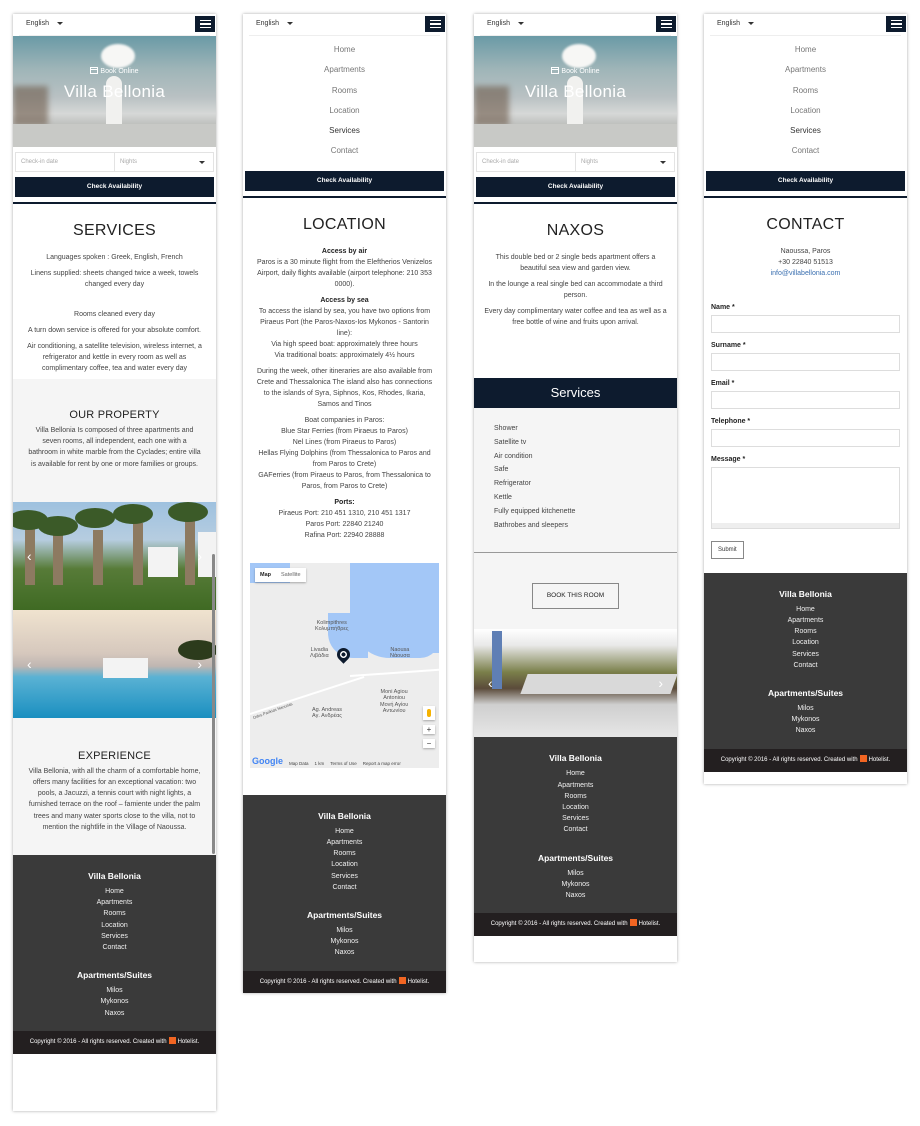 This screenshot has width=920, height=1126. What do you see at coordinates (429, 729) in the screenshot?
I see `zoom-in-button: +` at bounding box center [429, 729].